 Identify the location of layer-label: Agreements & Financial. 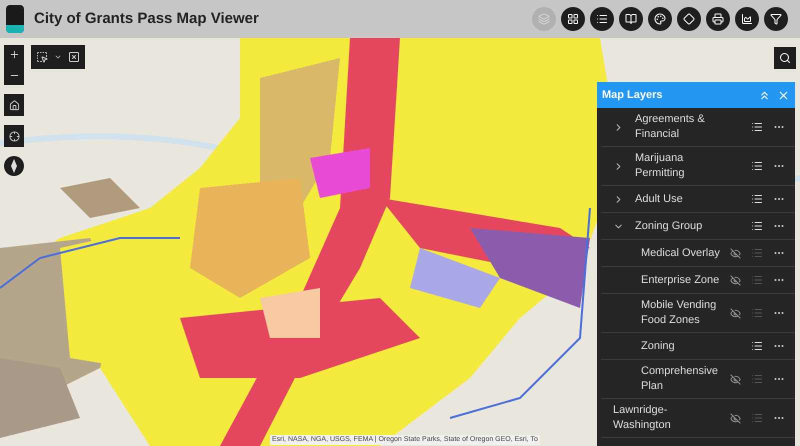
(670, 127).